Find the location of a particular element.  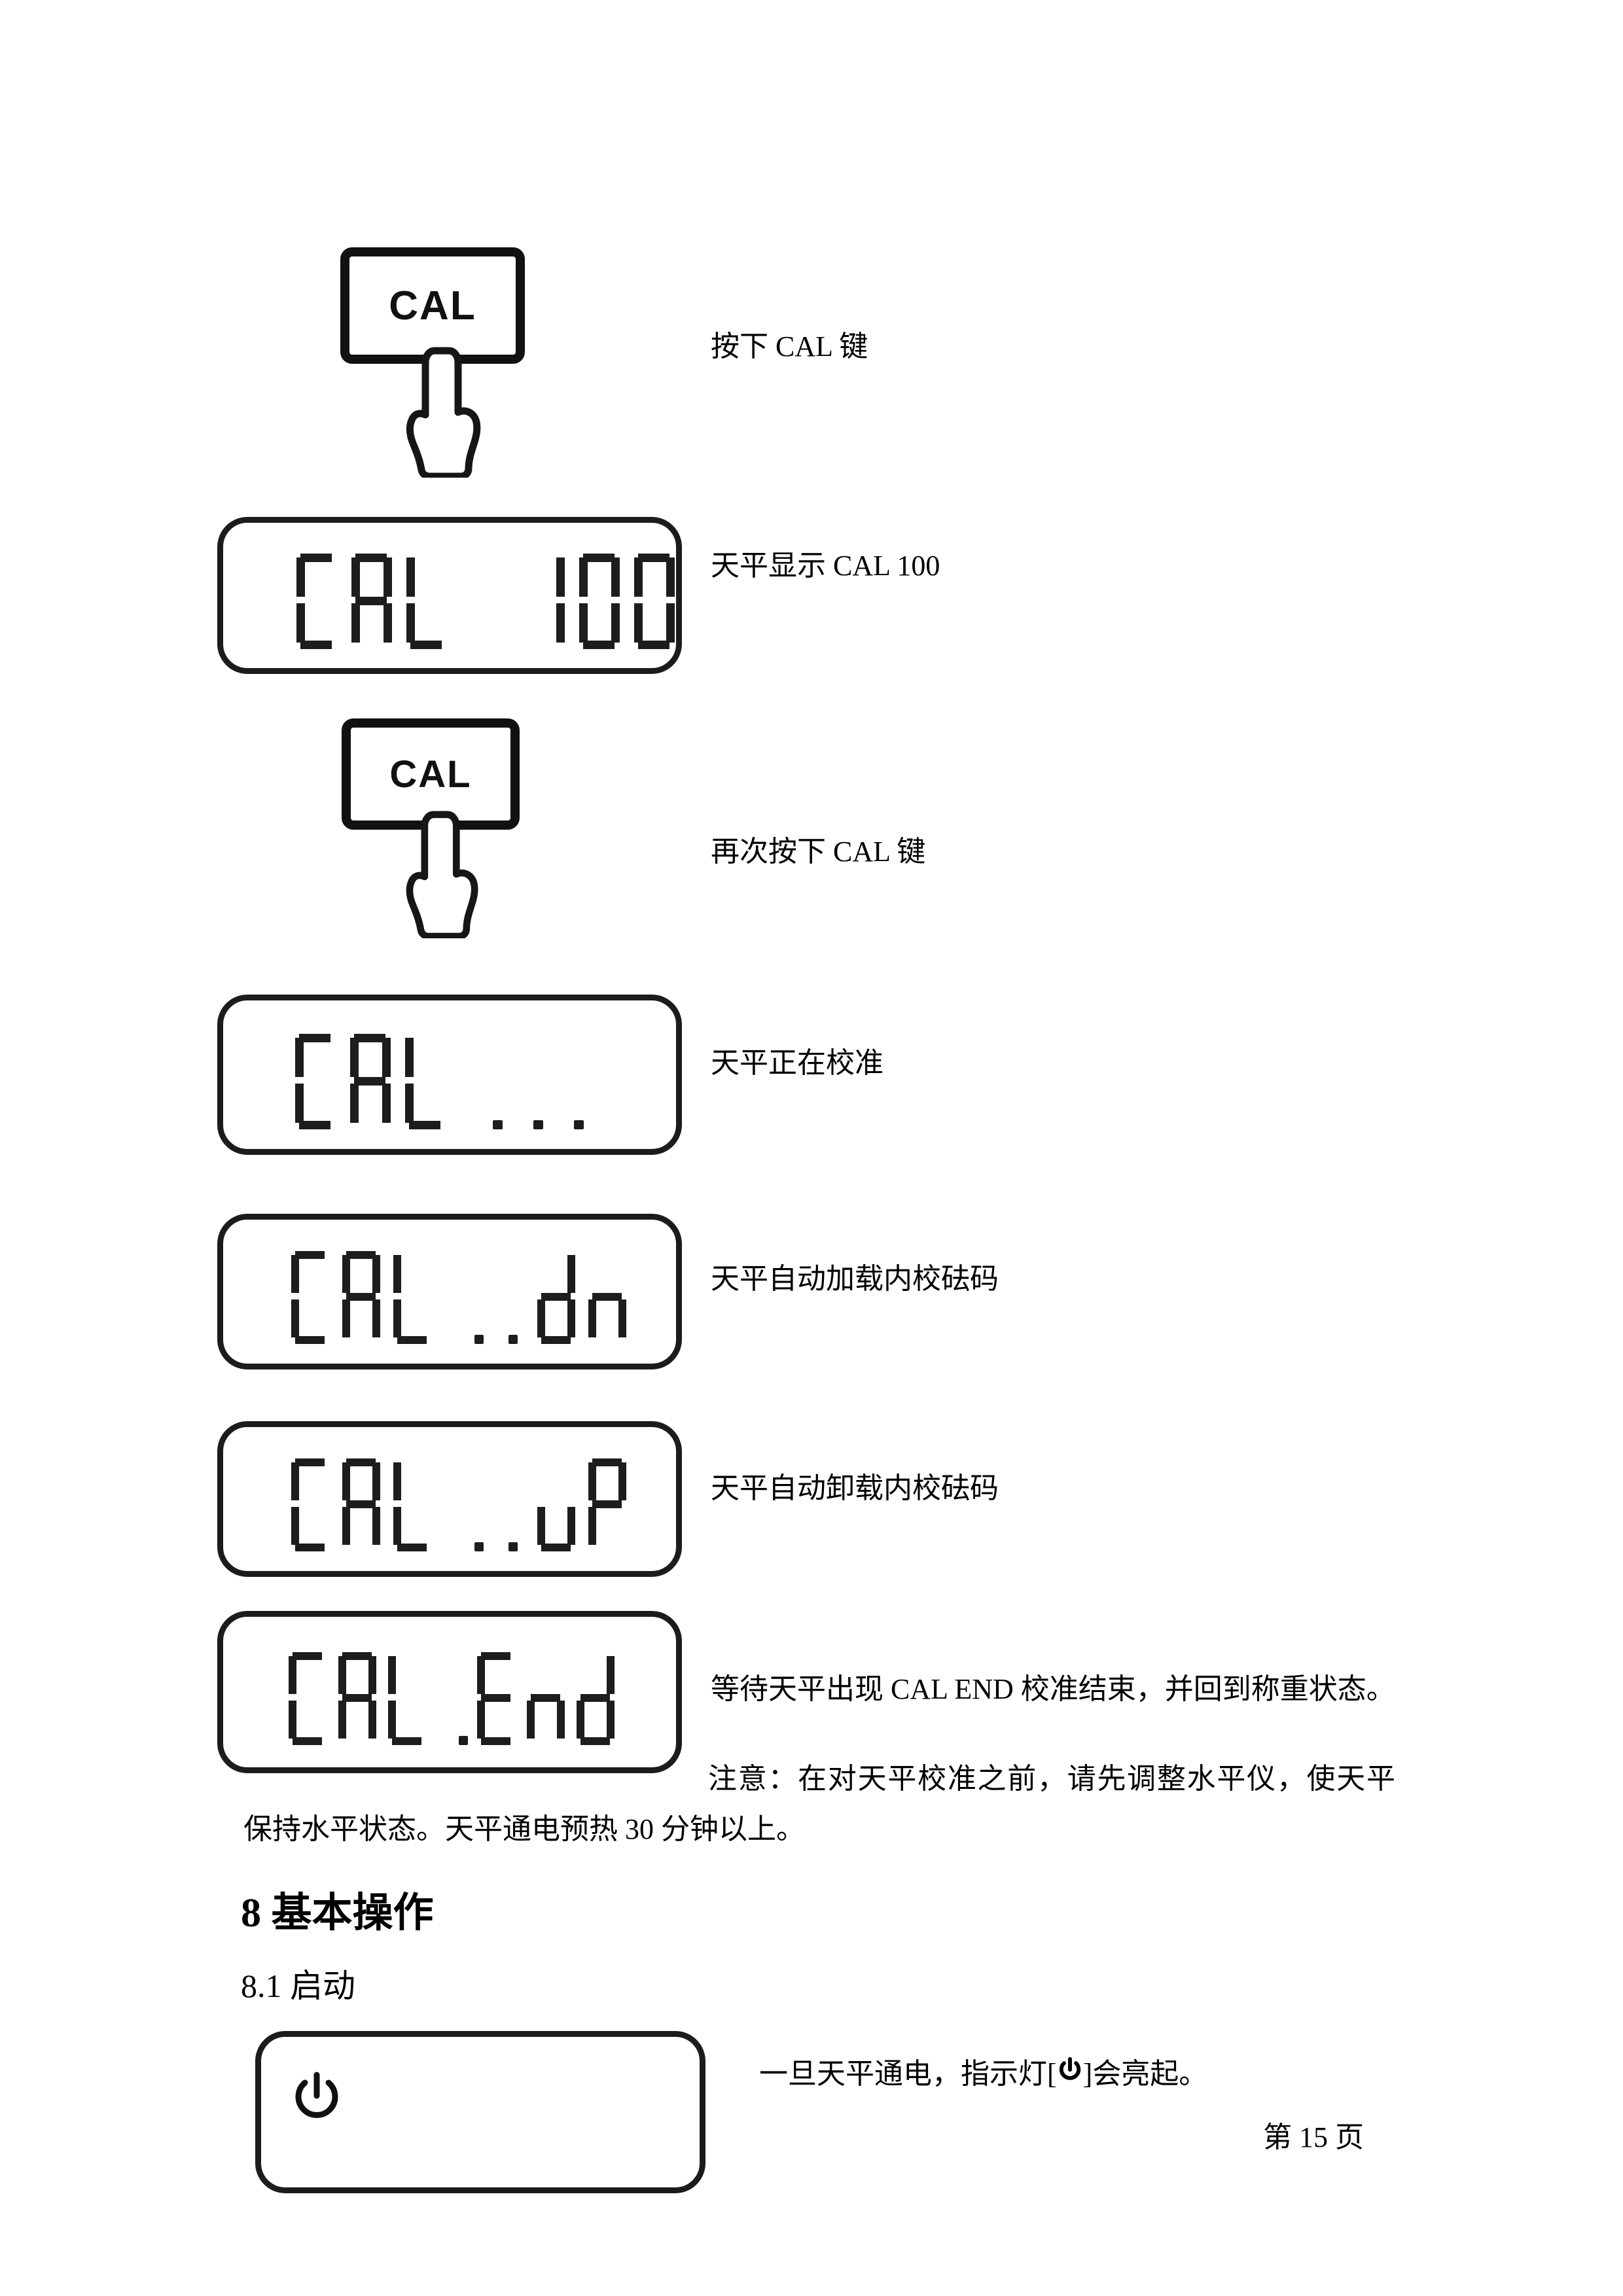

startup-caption-before: 一旦天平通电，指示灯 is located at coordinates (903, 2074).